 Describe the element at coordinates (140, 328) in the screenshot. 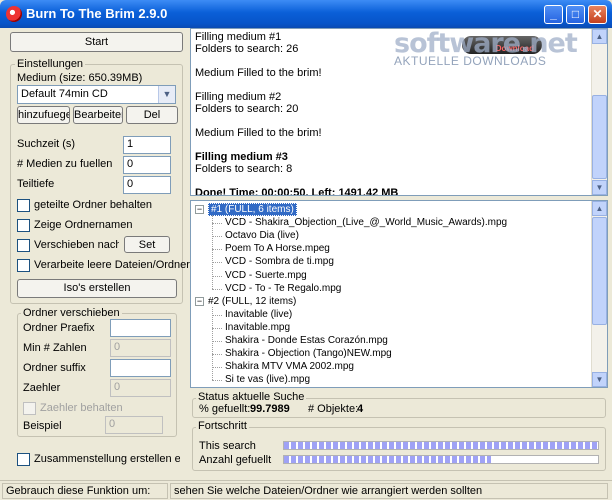

I see `prefix-input` at that location.